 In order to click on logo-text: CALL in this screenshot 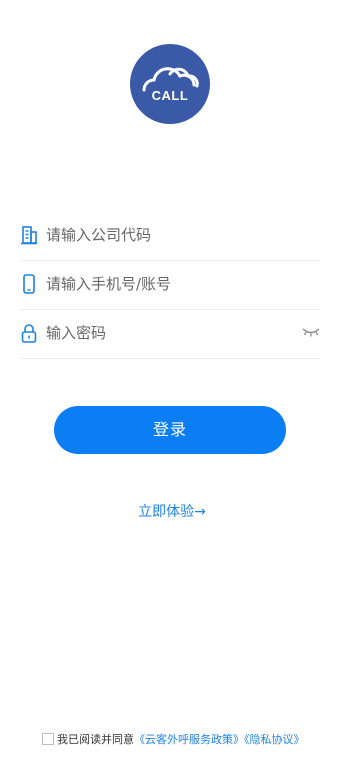, I will do `click(170, 95)`.